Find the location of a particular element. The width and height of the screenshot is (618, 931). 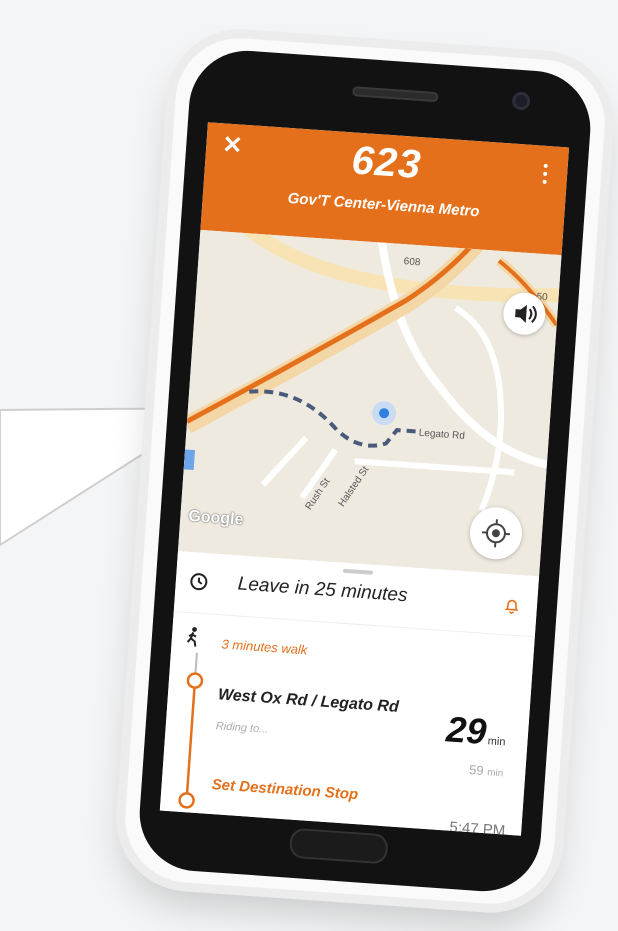

eta-minutes: 29 is located at coordinates (466, 730).